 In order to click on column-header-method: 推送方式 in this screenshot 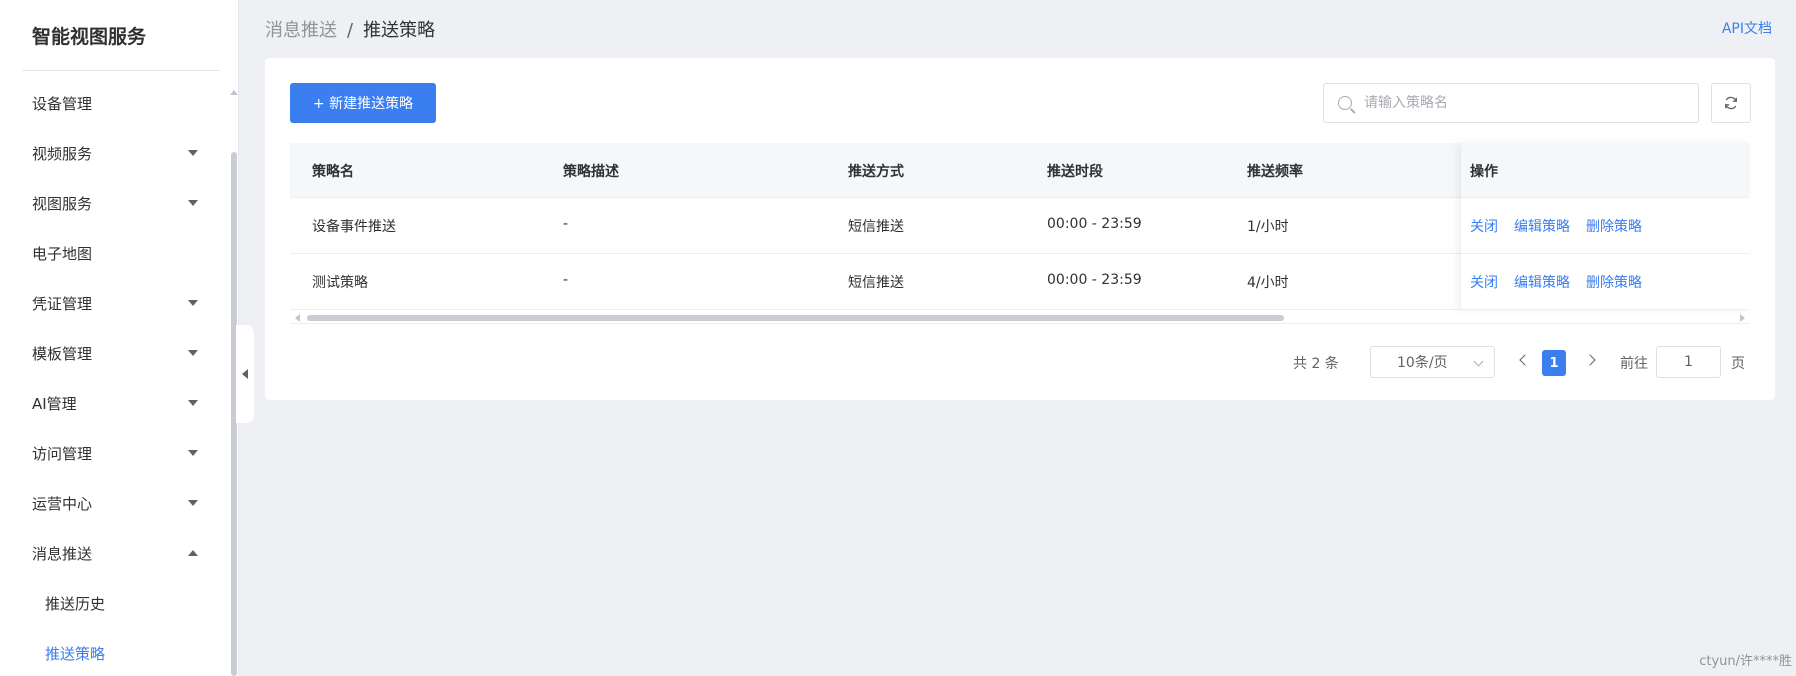, I will do `click(876, 172)`.